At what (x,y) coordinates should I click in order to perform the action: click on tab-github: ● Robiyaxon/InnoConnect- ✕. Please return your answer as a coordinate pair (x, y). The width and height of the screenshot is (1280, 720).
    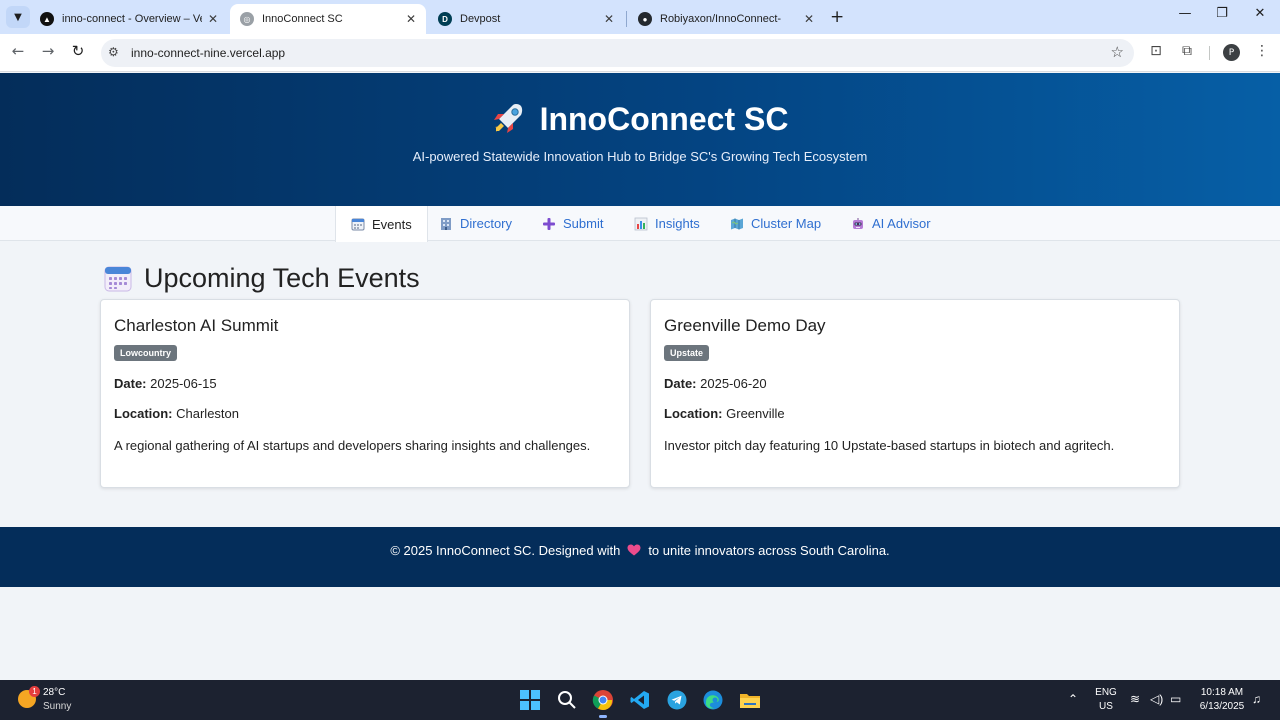
    Looking at the image, I should click on (726, 19).